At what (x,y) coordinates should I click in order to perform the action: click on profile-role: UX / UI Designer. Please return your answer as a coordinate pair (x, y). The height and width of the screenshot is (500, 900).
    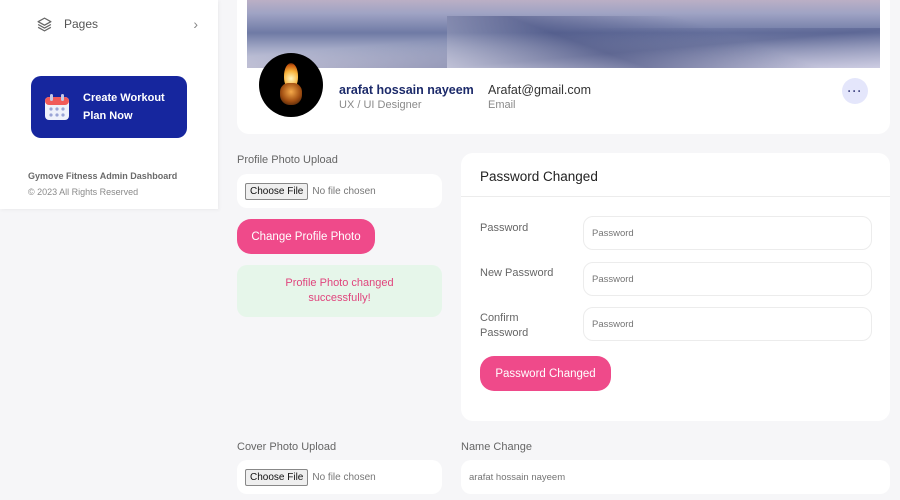
    Looking at the image, I should click on (380, 105).